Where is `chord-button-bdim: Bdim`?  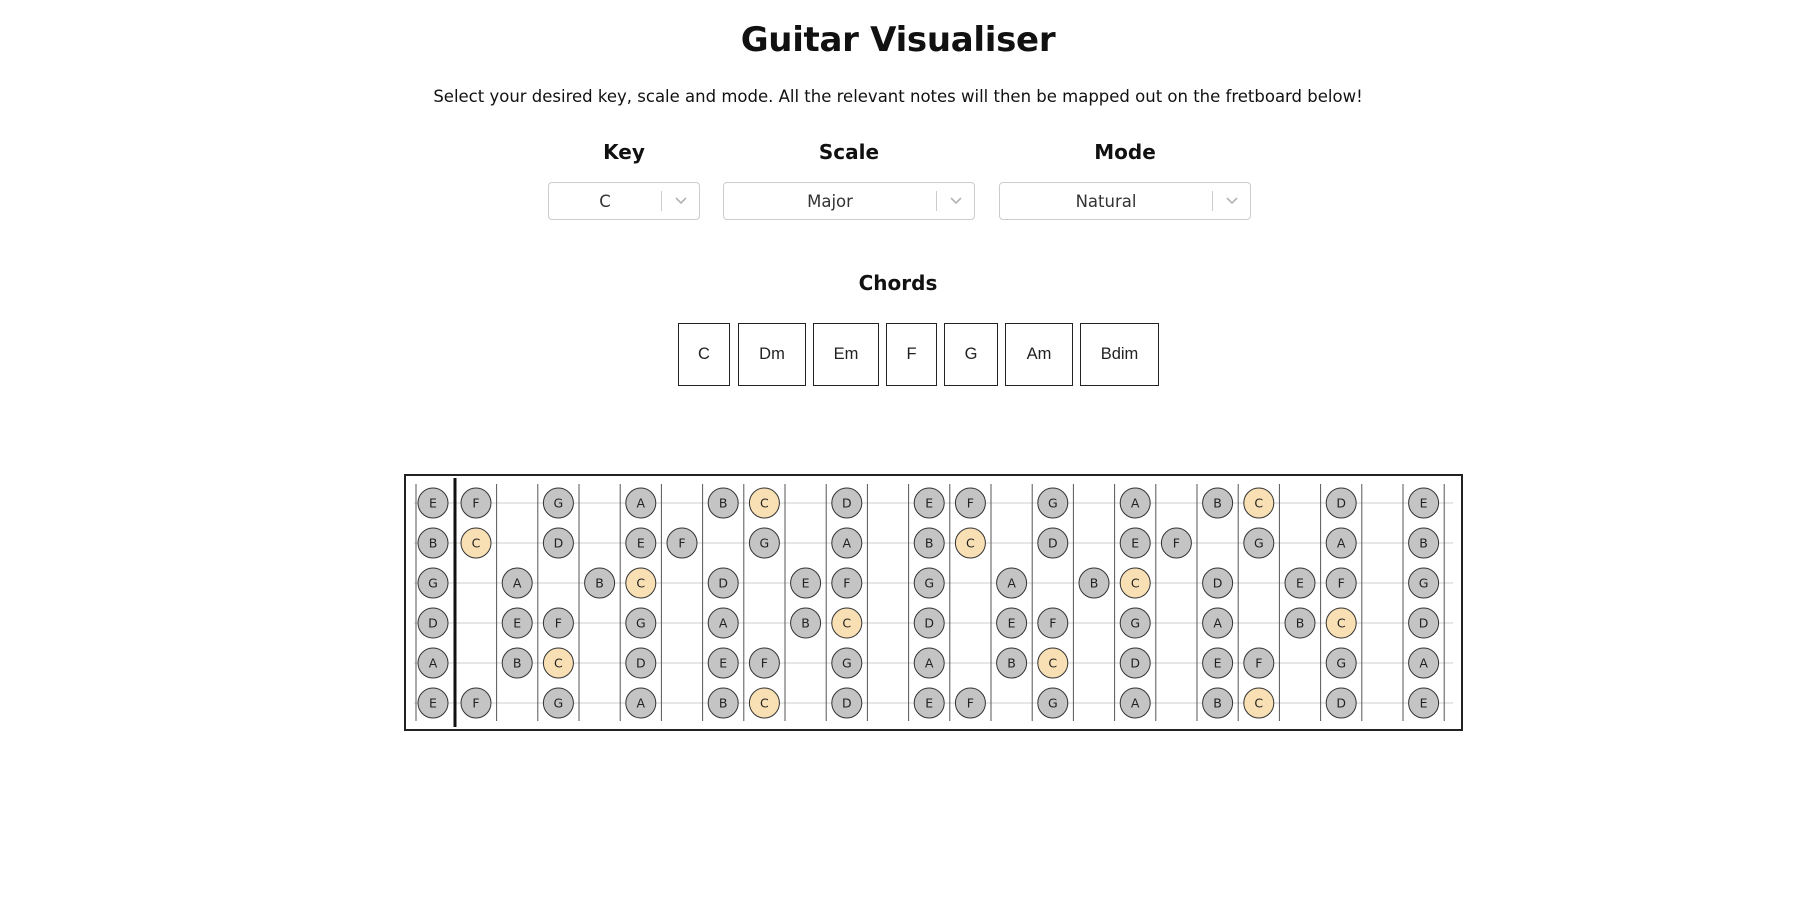
chord-button-bdim: Bdim is located at coordinates (1119, 354).